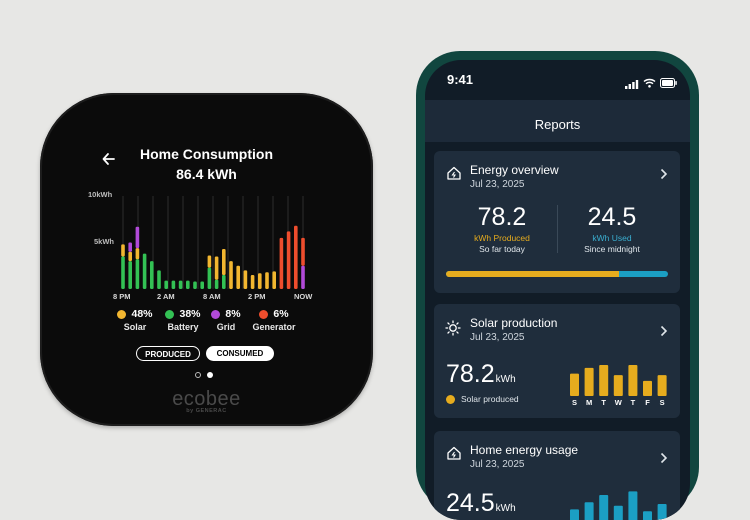 The image size is (750, 520). Describe the element at coordinates (122, 314) in the screenshot. I see `solar-dot-icon` at that location.